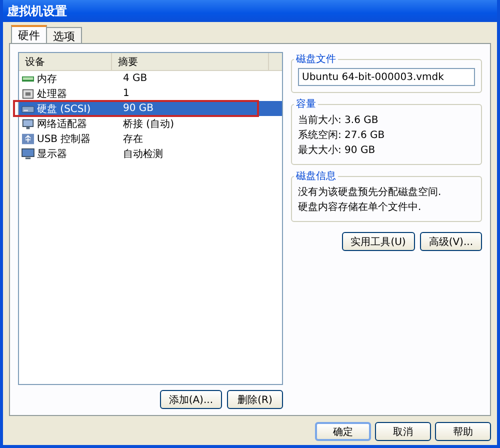 This screenshot has height=448, width=500. Describe the element at coordinates (52, 94) in the screenshot. I see `table-cell-text: 处理器` at that location.